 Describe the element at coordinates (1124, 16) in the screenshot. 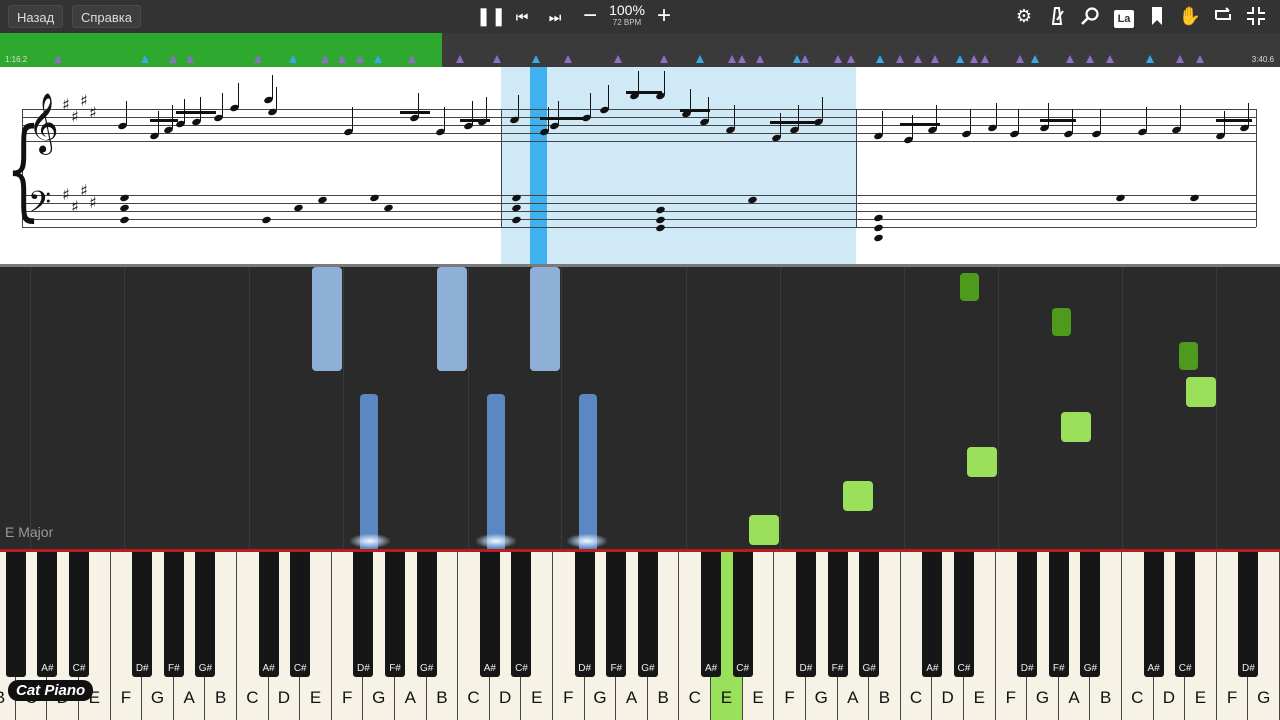

I see `note-labels-button: La` at that location.